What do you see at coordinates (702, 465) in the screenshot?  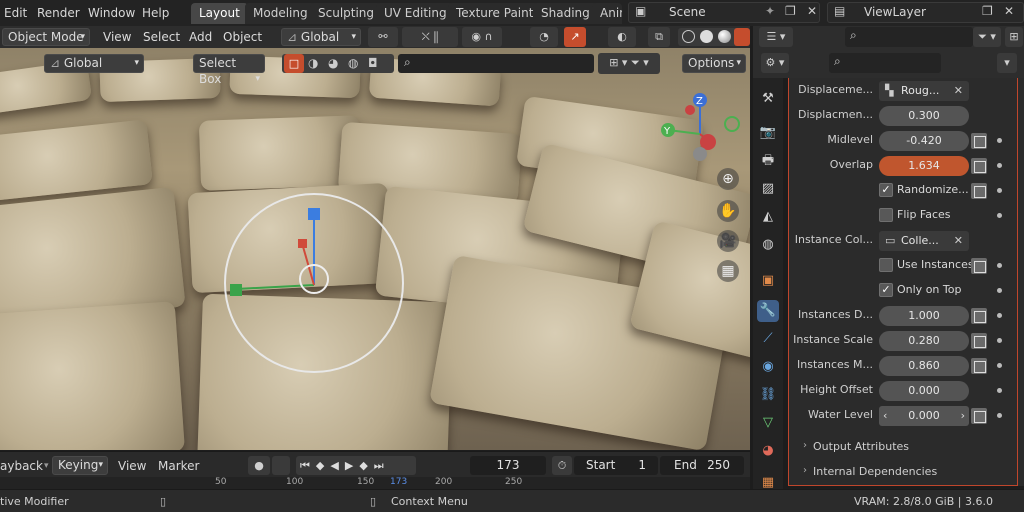 I see `end-frame-field: End 250` at bounding box center [702, 465].